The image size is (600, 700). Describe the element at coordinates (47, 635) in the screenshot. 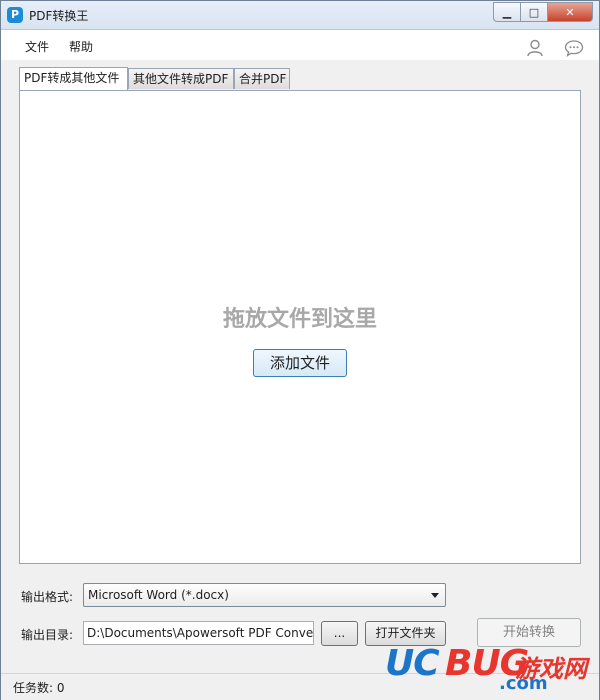

I see `output-dir-label: 输出目录:` at that location.